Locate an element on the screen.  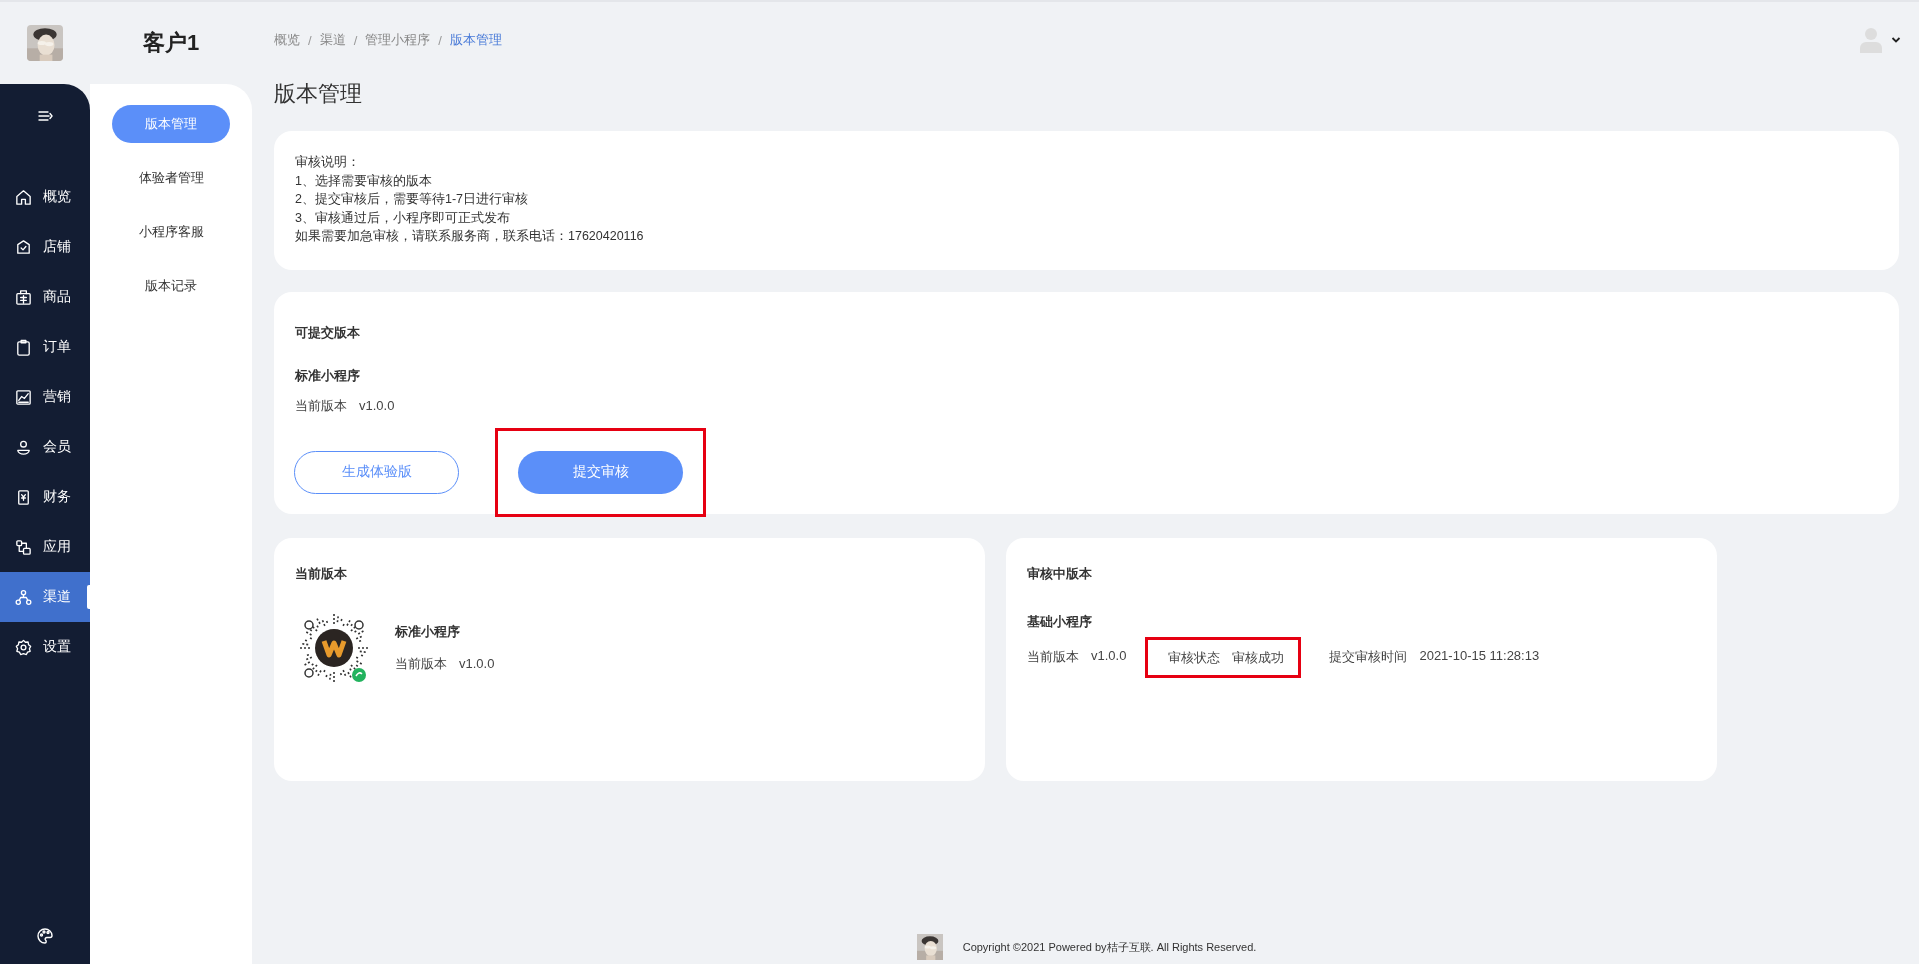
box-icon is located at coordinates (23, 297).